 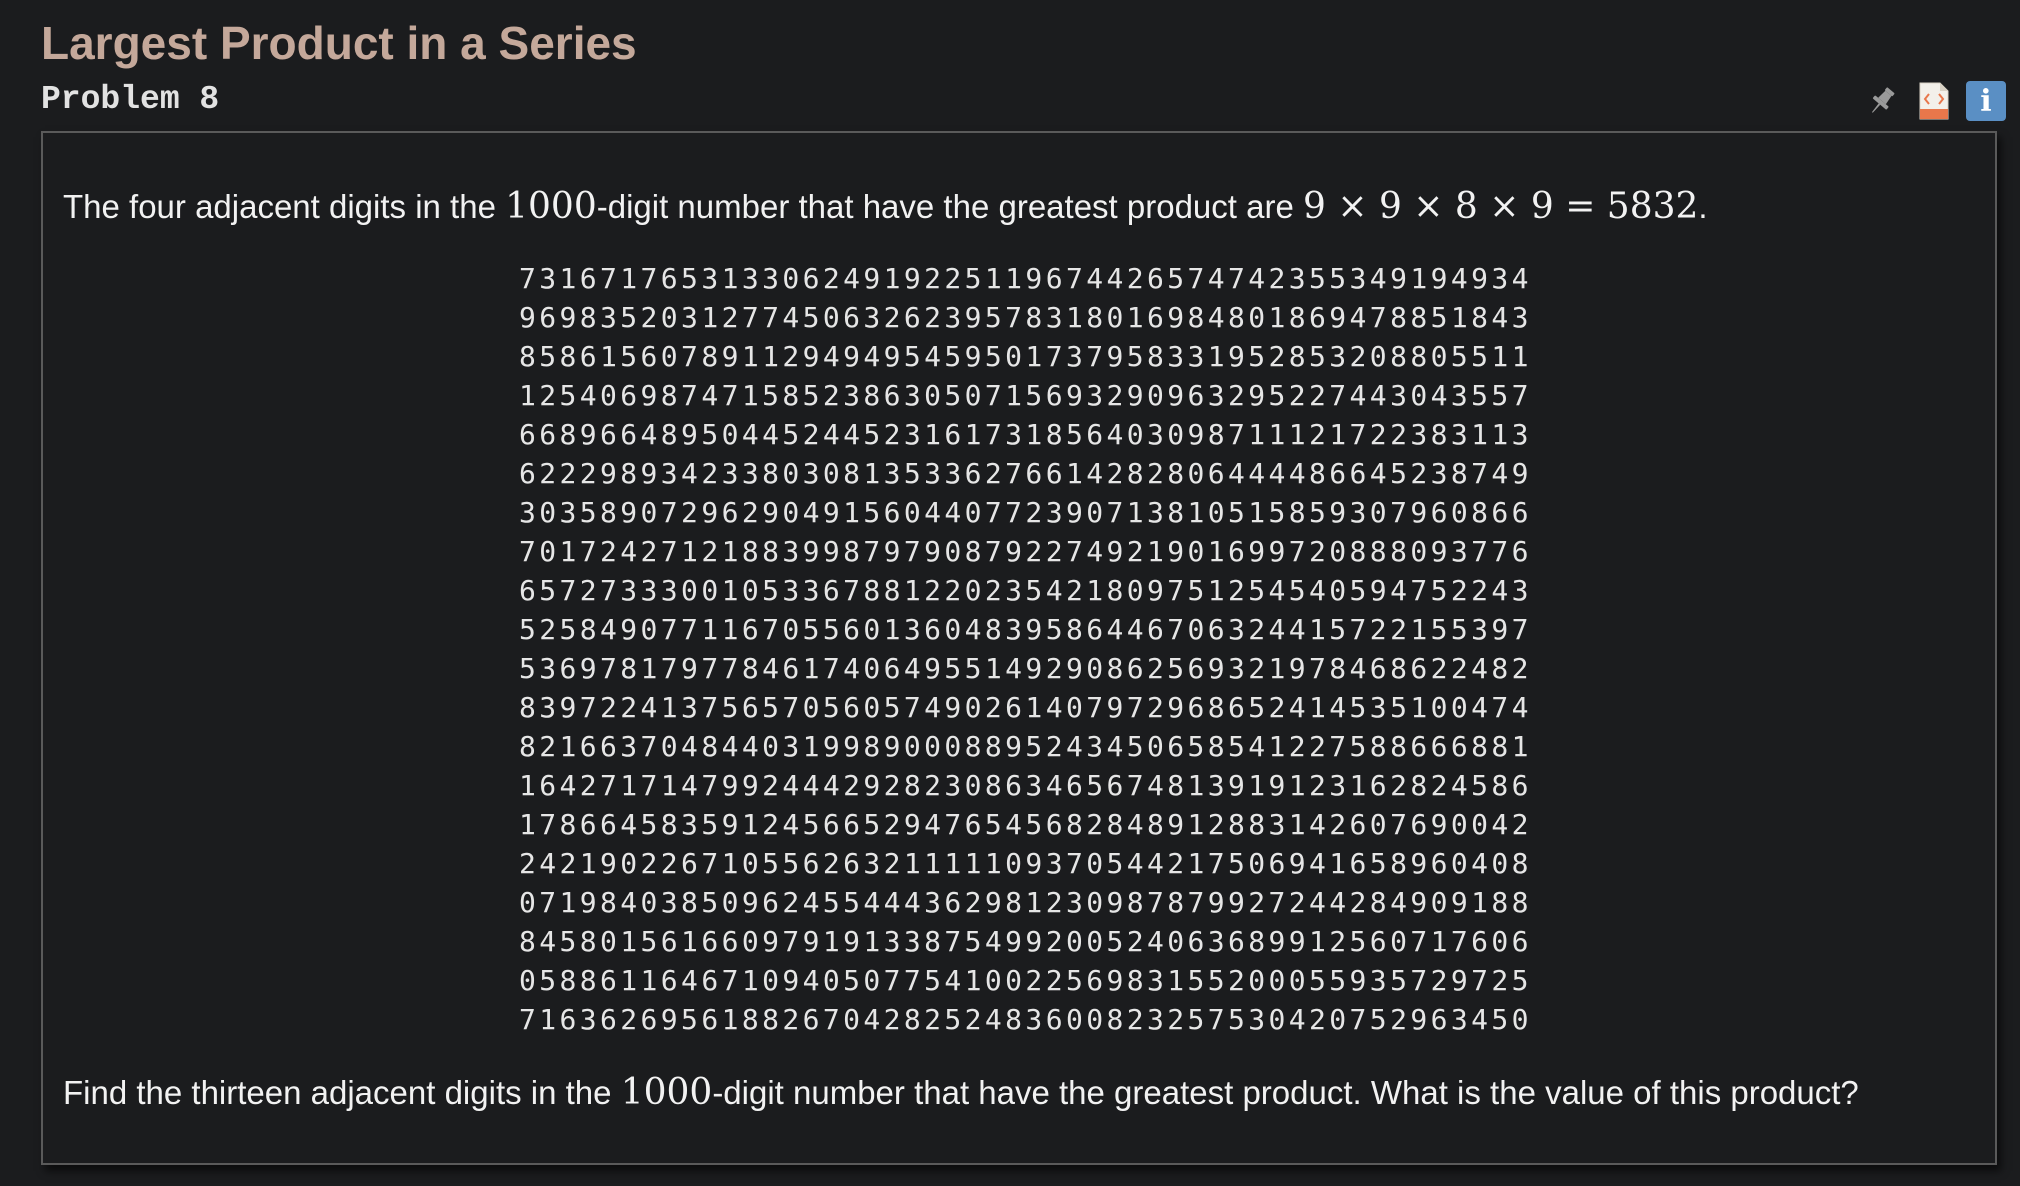 What do you see at coordinates (284, 206) in the screenshot?
I see `intro-text-before: The four adjacent digits in the` at bounding box center [284, 206].